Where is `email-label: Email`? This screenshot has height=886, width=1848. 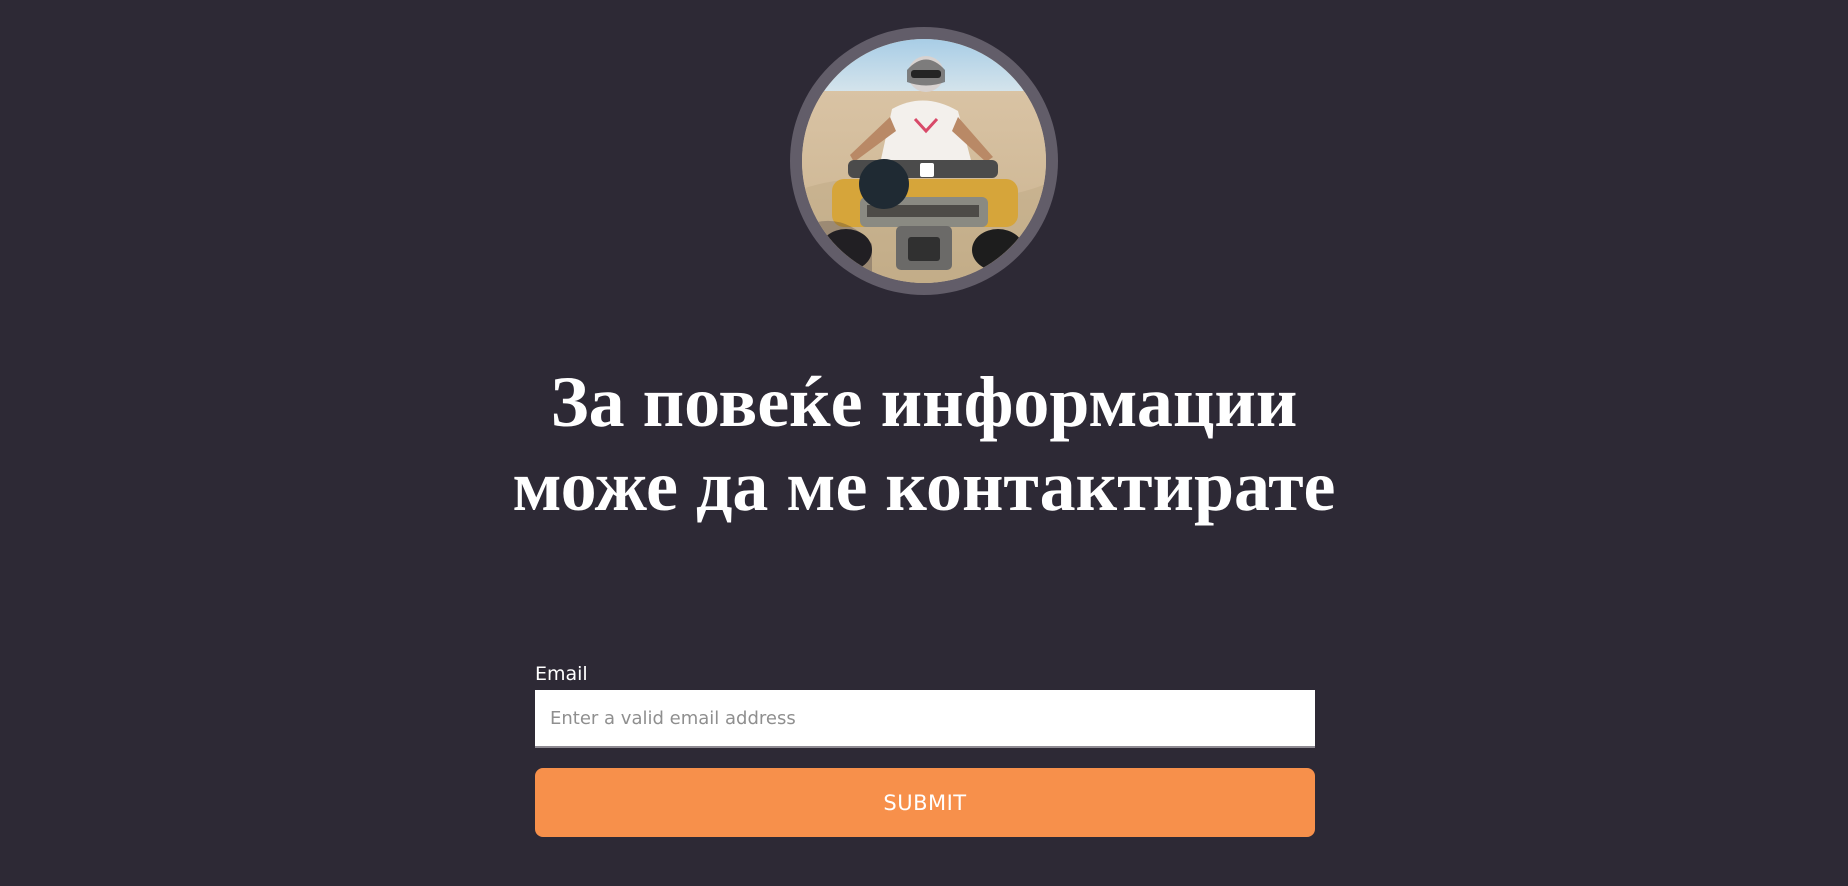
email-label: Email is located at coordinates (561, 674).